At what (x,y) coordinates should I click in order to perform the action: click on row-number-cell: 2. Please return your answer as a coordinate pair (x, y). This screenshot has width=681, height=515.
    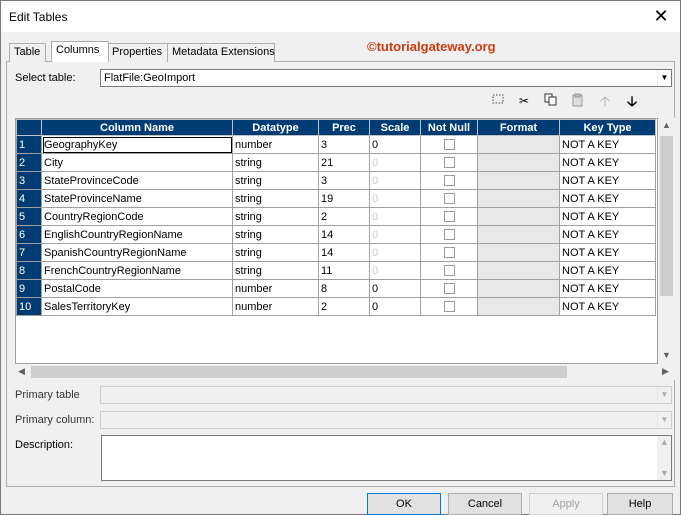
    Looking at the image, I should click on (29, 162).